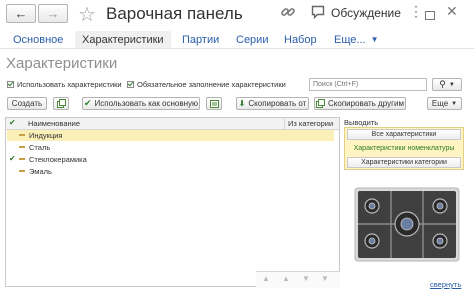  Describe the element at coordinates (54, 123) in the screenshot. I see `header-name: Наименование` at that location.